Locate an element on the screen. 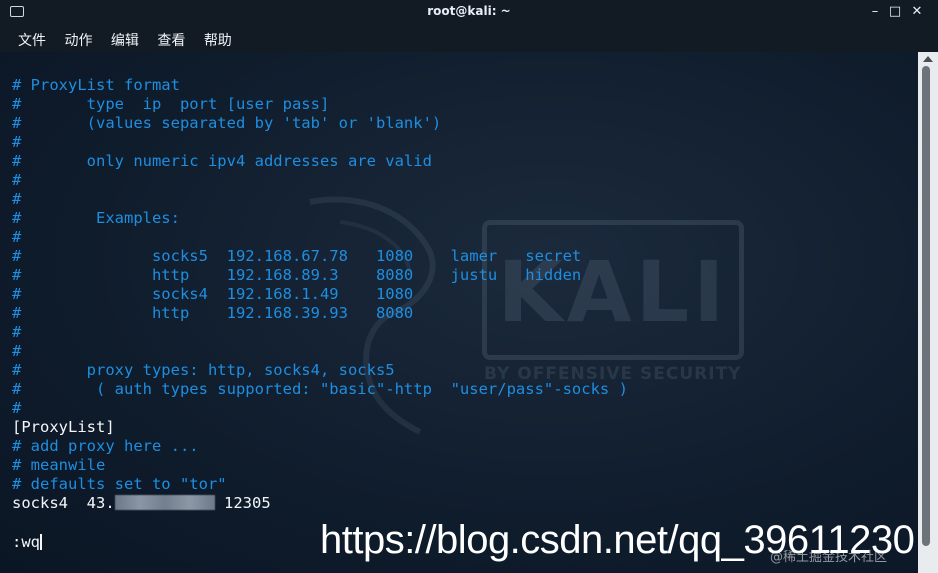 The height and width of the screenshot is (573, 938). menu-action: 动作 is located at coordinates (78, 40).